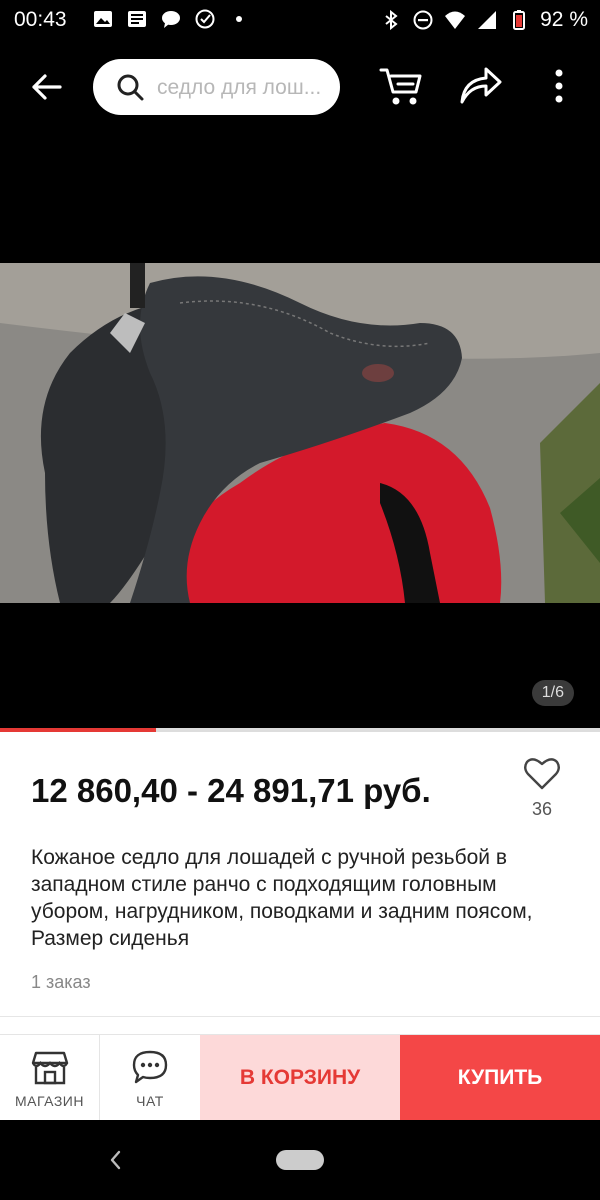 This screenshot has height=1200, width=600. What do you see at coordinates (423, 20) in the screenshot?
I see `dnd-icon` at bounding box center [423, 20].